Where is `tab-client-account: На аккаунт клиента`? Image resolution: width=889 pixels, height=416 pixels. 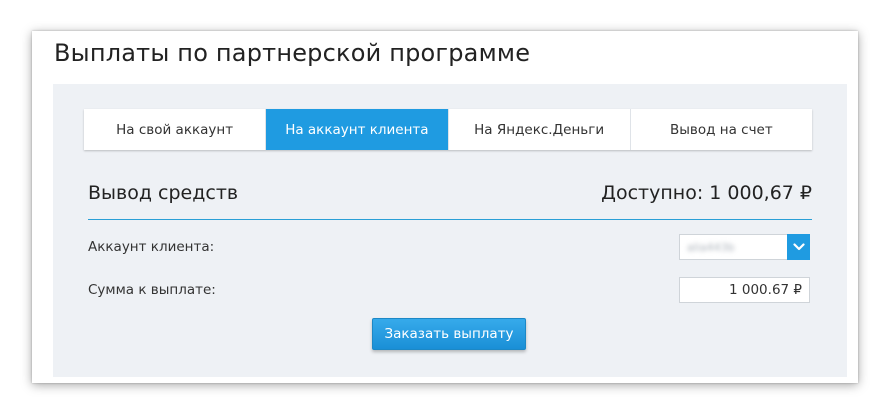
tab-client-account: На аккаунт клиента is located at coordinates (357, 129).